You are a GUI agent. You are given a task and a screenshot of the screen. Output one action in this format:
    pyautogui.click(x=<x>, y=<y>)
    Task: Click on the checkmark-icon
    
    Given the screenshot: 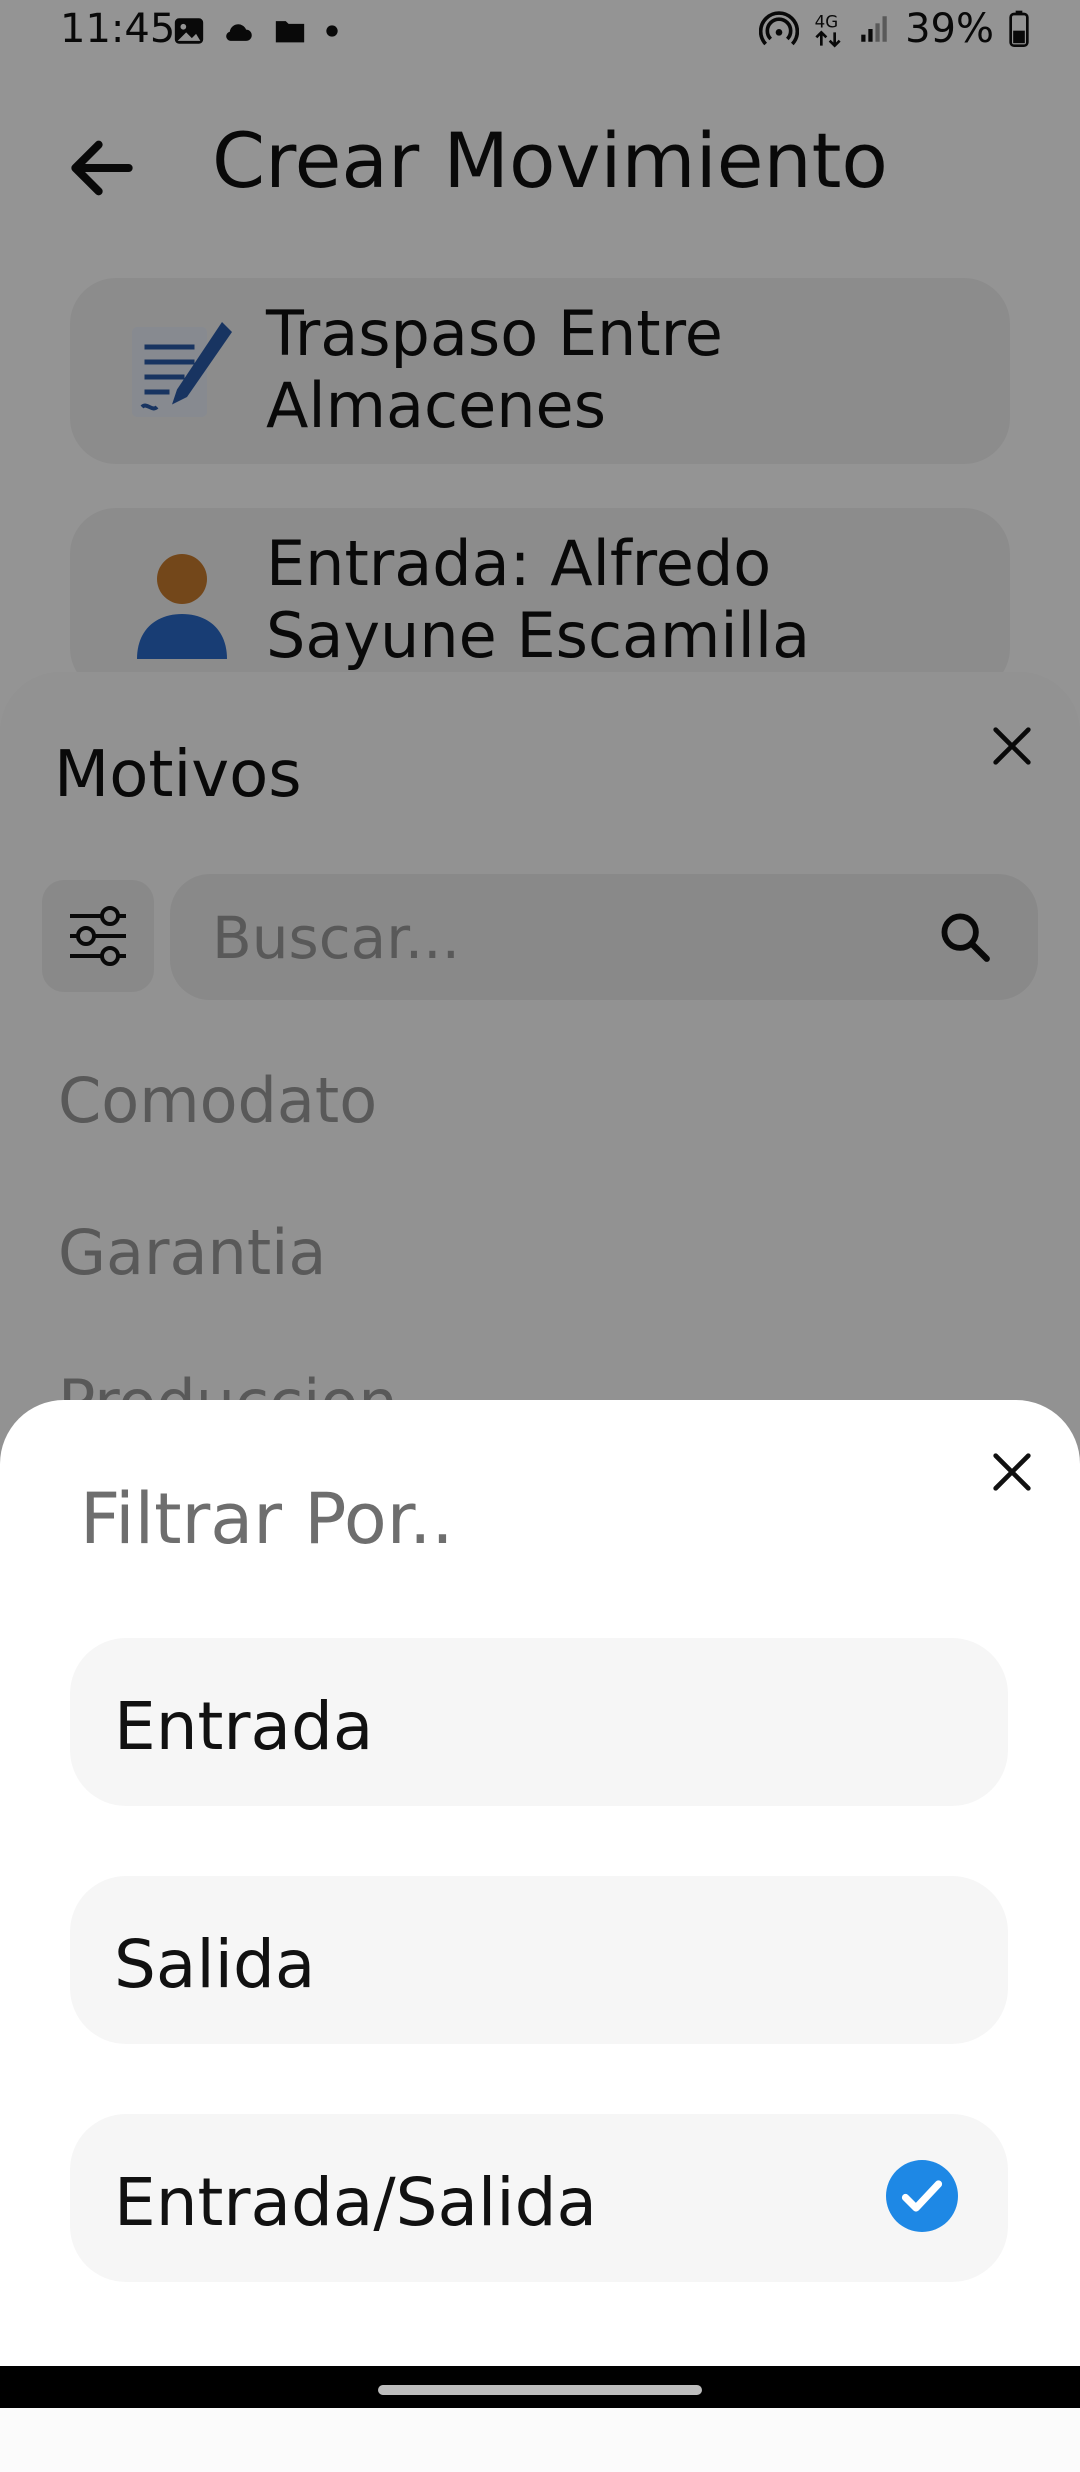 What is the action you would take?
    pyautogui.click(x=922, y=2196)
    